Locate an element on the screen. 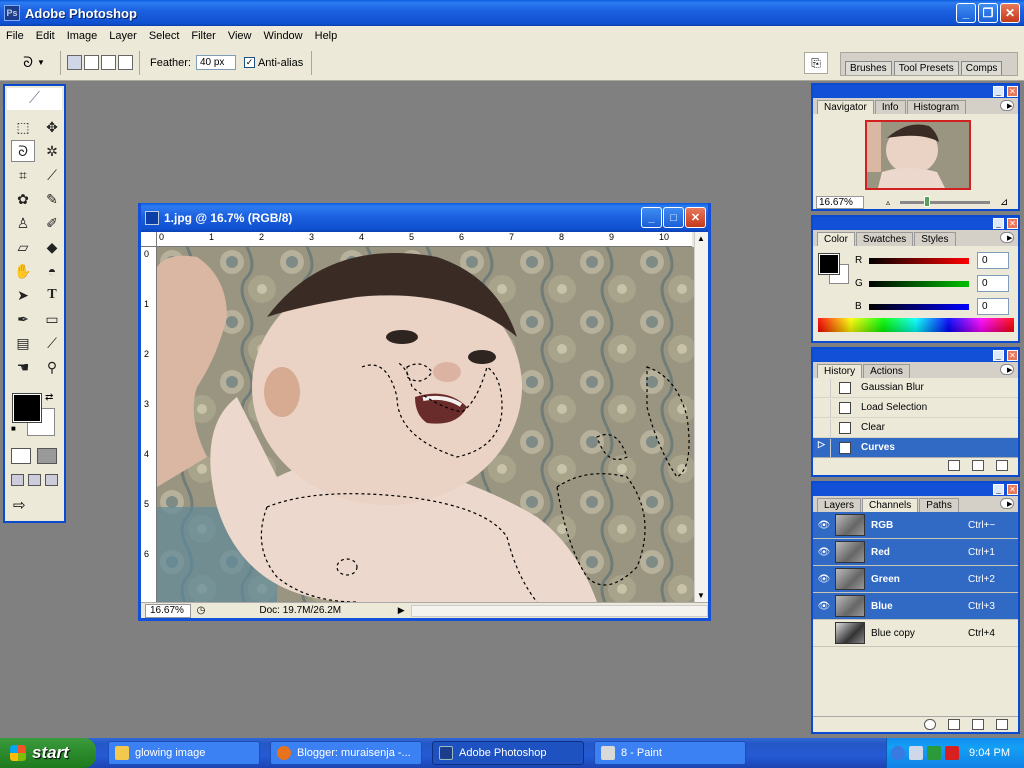 Image resolution: width=1024 pixels, height=768 pixels. menu-image: Image is located at coordinates (82, 36).